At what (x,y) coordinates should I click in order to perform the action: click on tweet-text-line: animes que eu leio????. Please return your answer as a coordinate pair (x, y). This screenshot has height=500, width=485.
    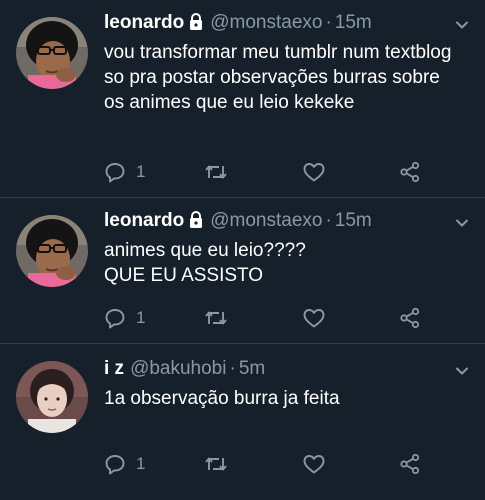
    Looking at the image, I should click on (205, 250).